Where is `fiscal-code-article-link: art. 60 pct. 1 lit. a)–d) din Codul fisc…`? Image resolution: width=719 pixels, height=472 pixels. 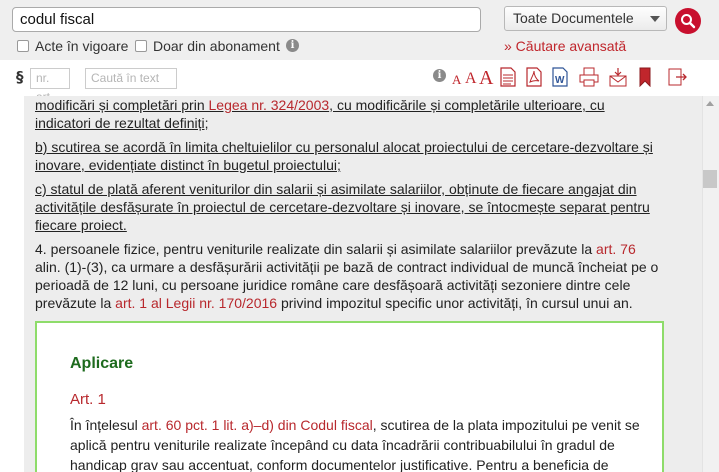
fiscal-code-article-link: art. 60 pct. 1 lit. a)–d) din Codul fisc… is located at coordinates (257, 425).